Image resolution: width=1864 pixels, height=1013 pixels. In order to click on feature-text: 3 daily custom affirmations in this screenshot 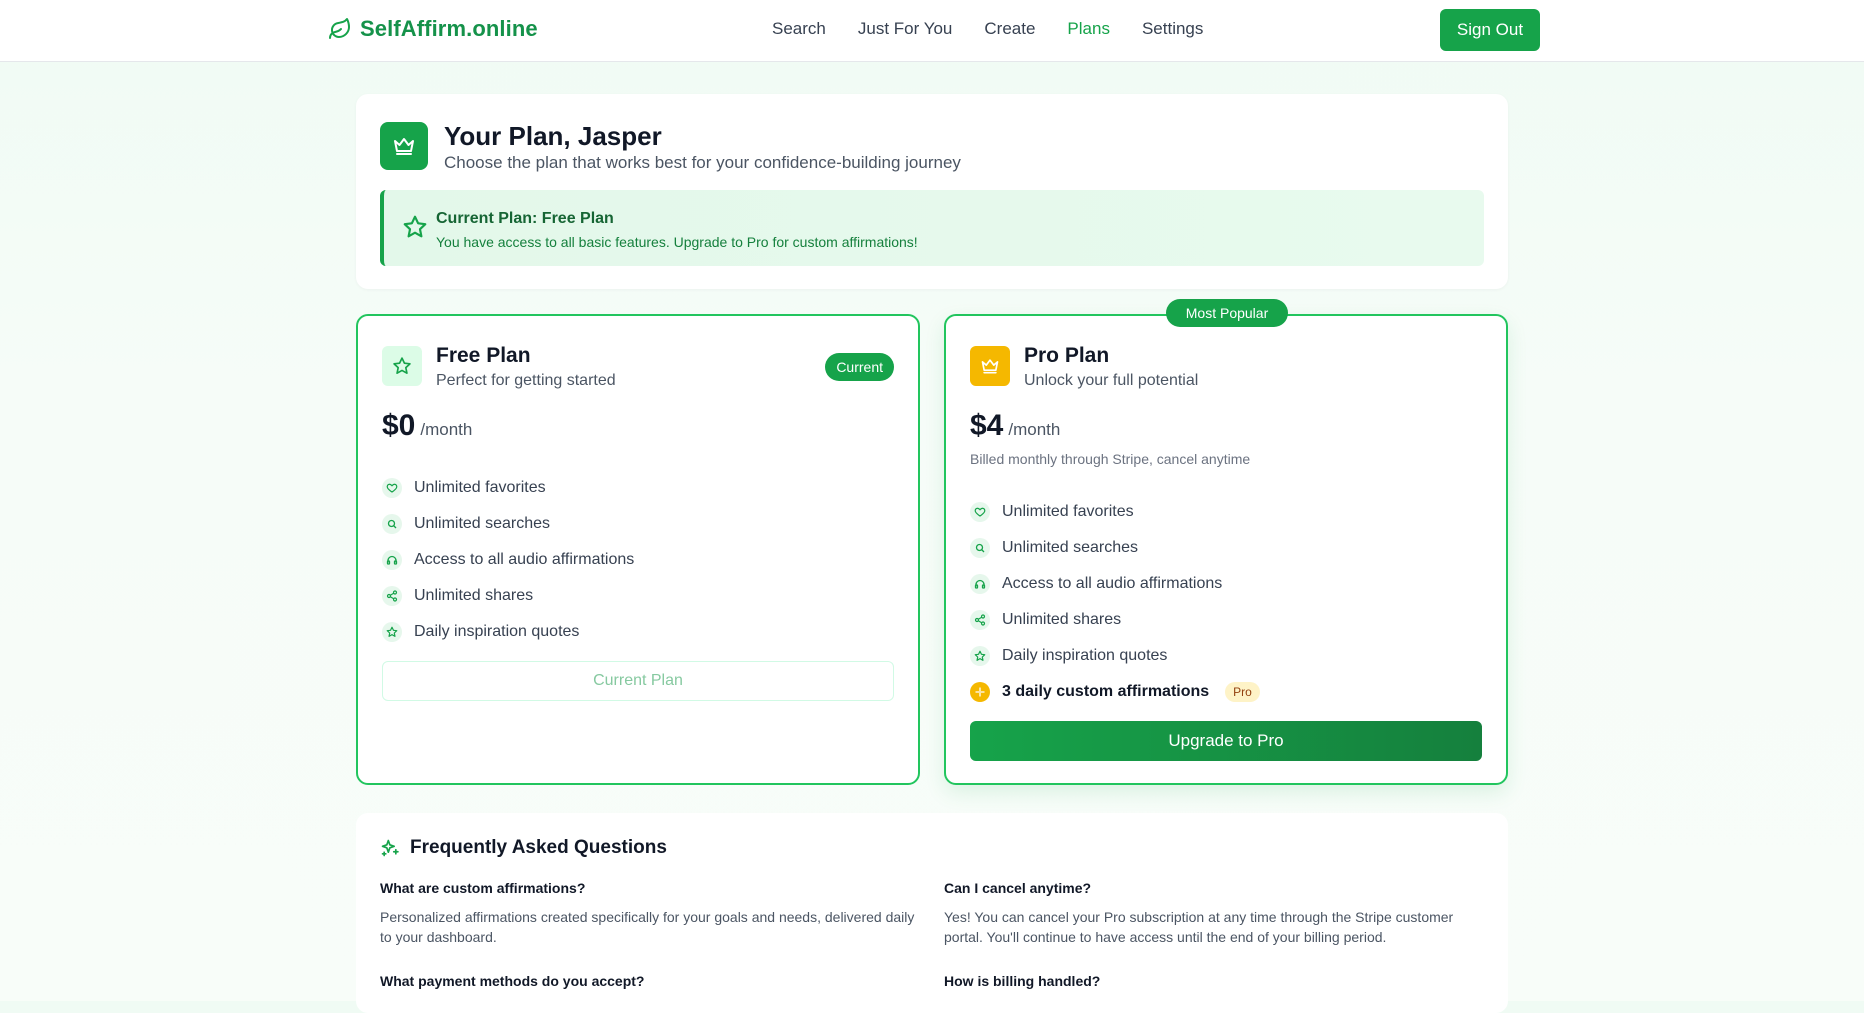, I will do `click(1106, 691)`.